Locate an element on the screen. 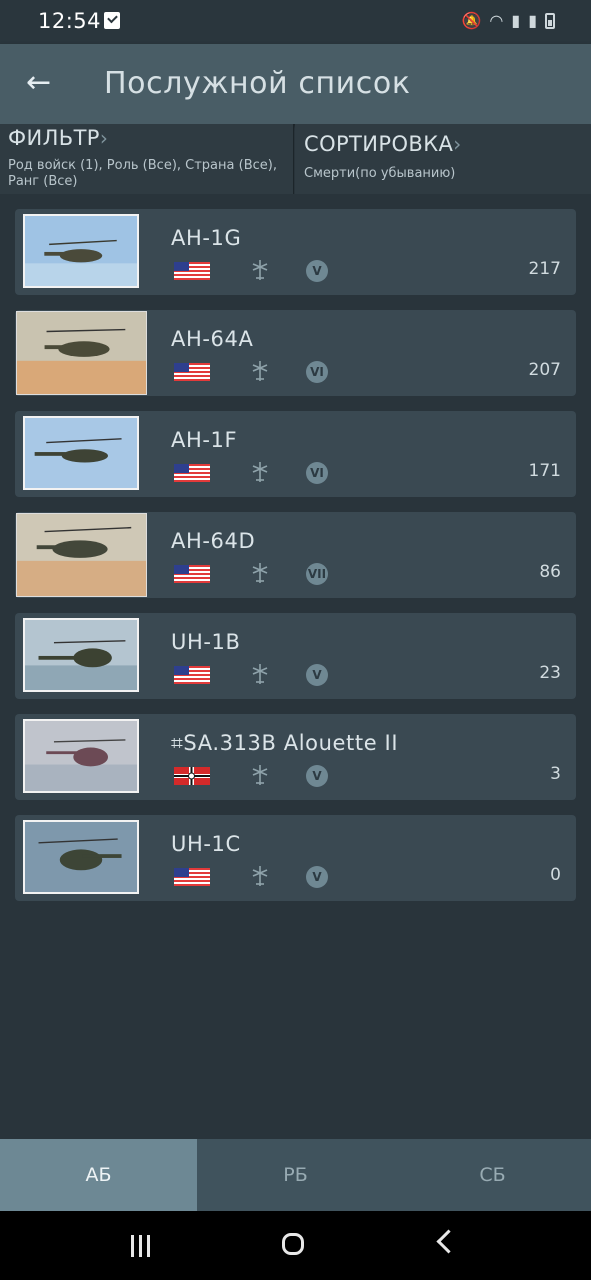 This screenshot has width=591, height=1280. tab-rb: РБ is located at coordinates (295, 1175).